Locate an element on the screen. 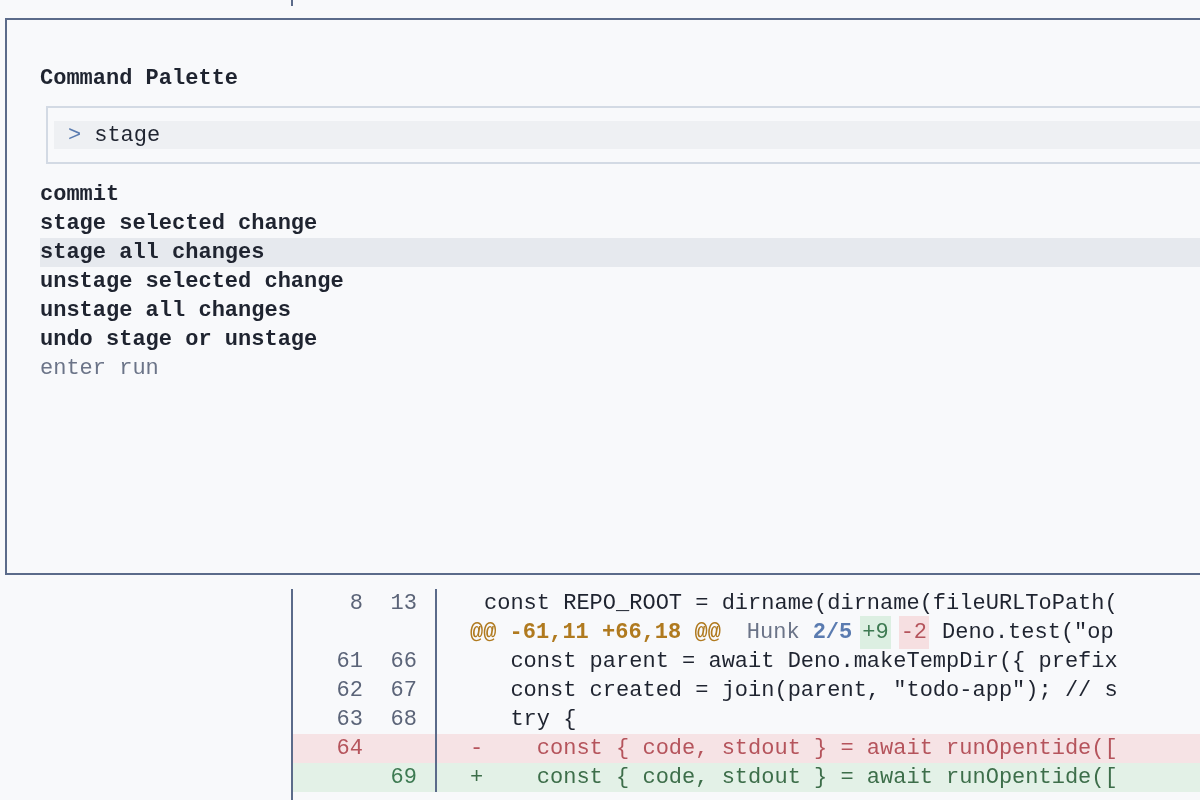  line-number: 68 is located at coordinates (403, 719).